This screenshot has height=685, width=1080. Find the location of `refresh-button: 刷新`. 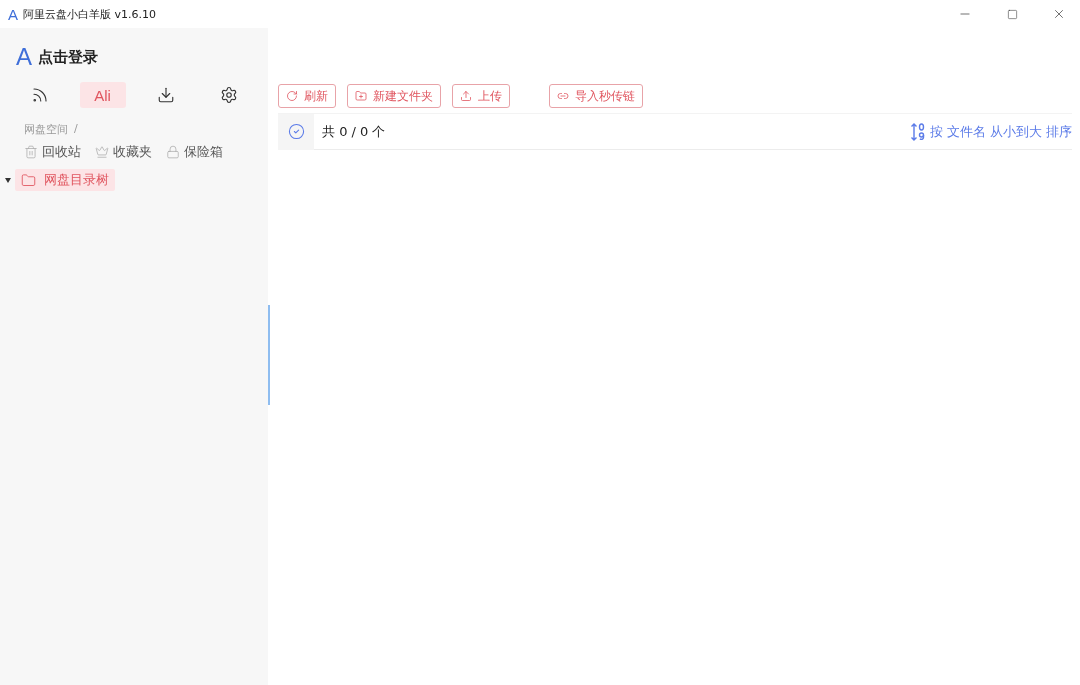

refresh-button: 刷新 is located at coordinates (307, 96).